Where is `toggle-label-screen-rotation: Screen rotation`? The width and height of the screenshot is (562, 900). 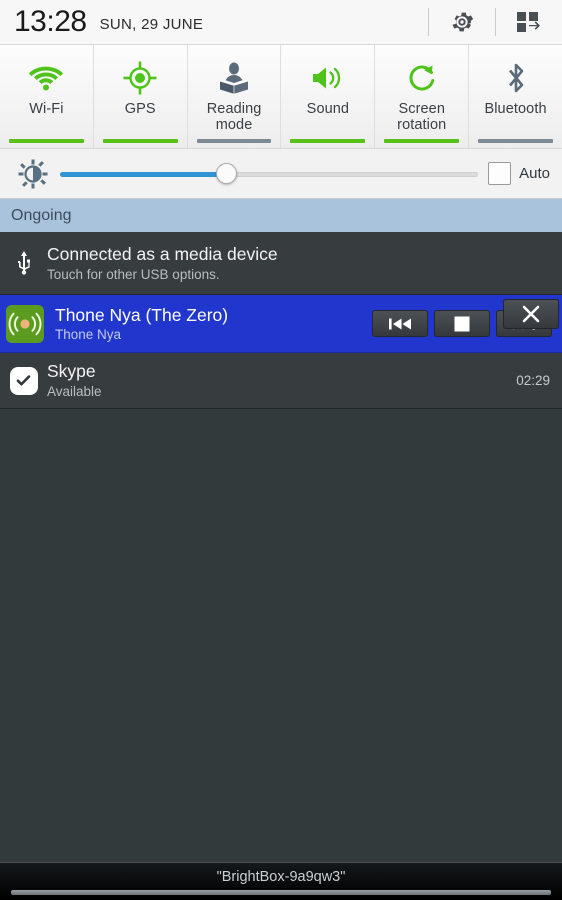 toggle-label-screen-rotation: Screen rotation is located at coordinates (421, 117).